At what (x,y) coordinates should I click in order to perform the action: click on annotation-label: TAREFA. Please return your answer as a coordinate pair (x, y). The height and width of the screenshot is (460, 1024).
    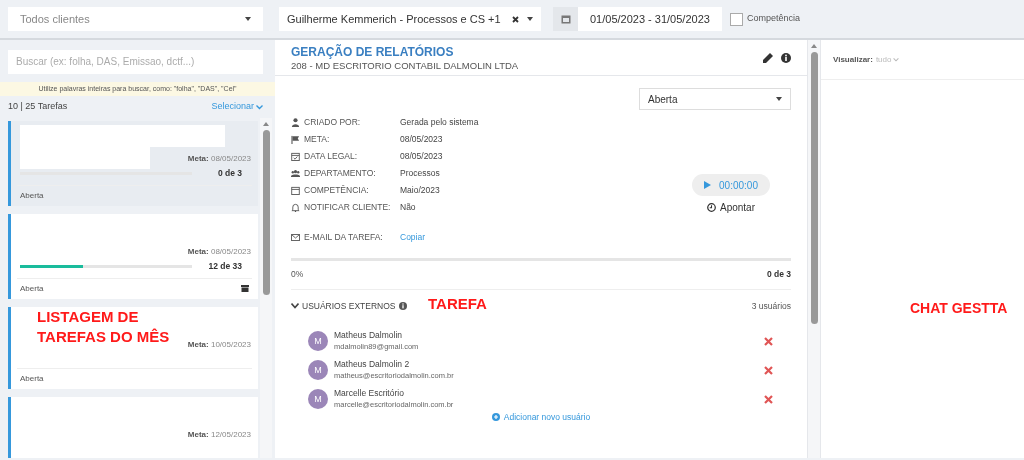
    Looking at the image, I should click on (457, 304).